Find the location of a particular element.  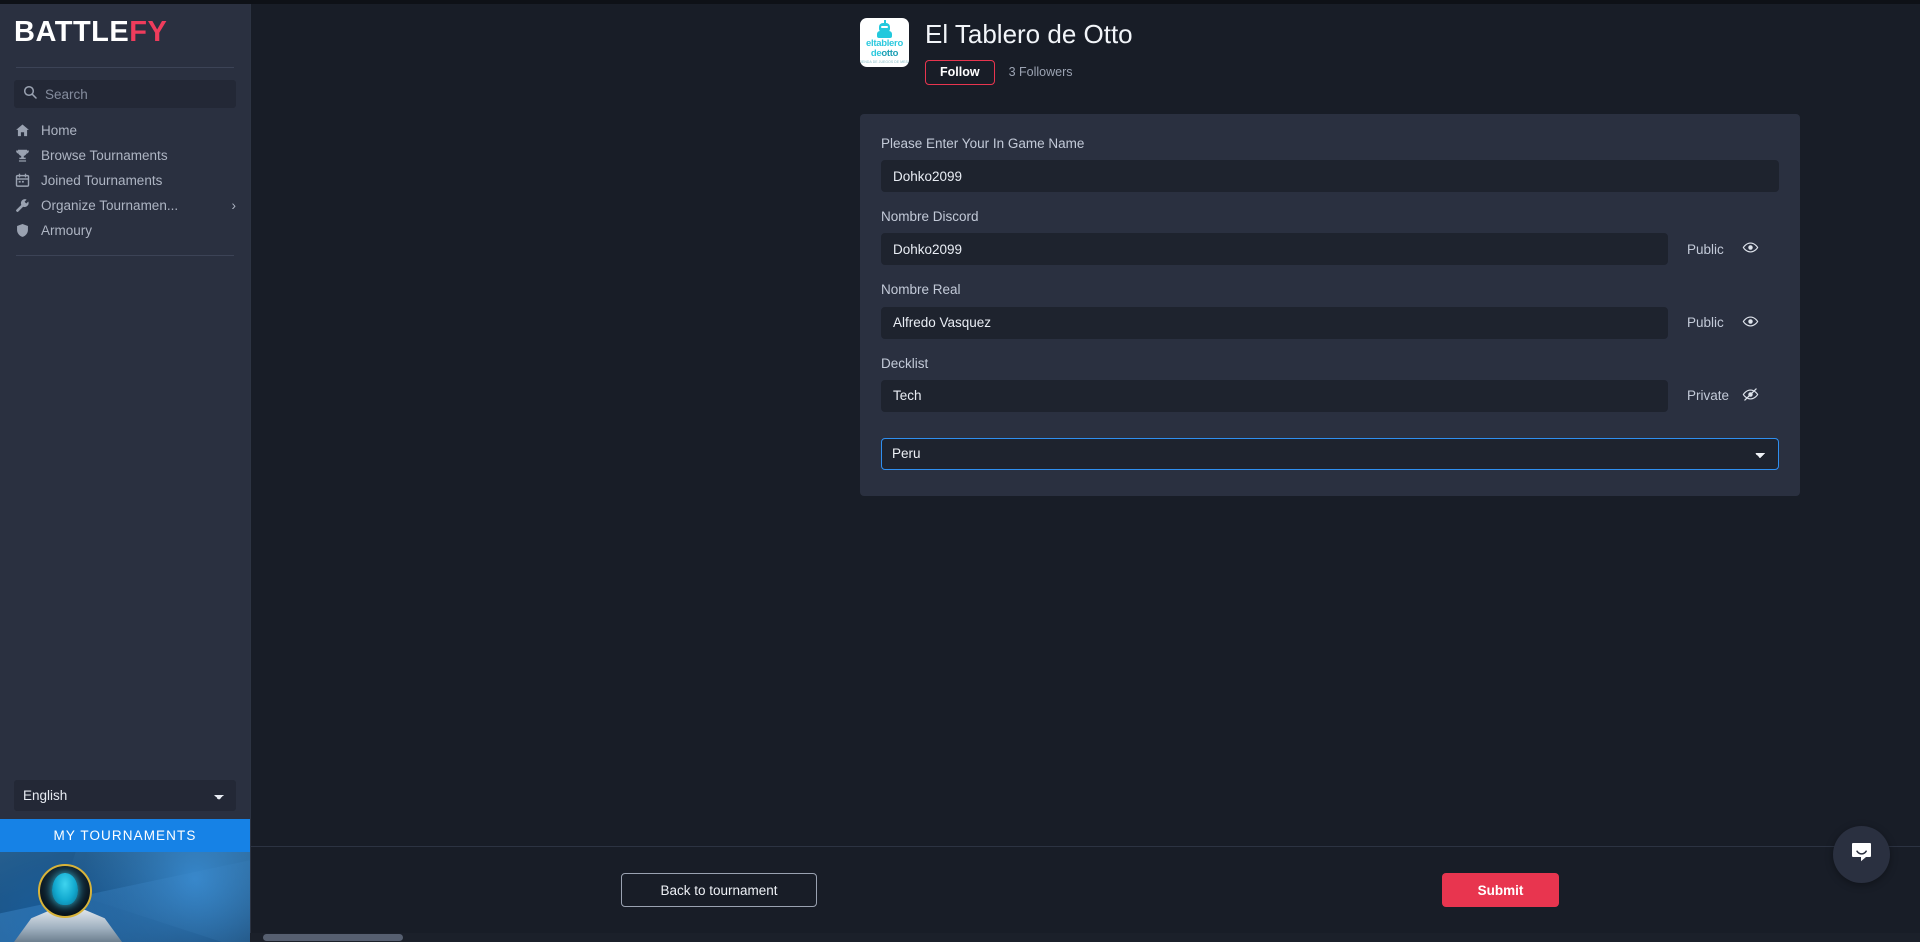

field-decklist: Decklist Private is located at coordinates (1330, 384).